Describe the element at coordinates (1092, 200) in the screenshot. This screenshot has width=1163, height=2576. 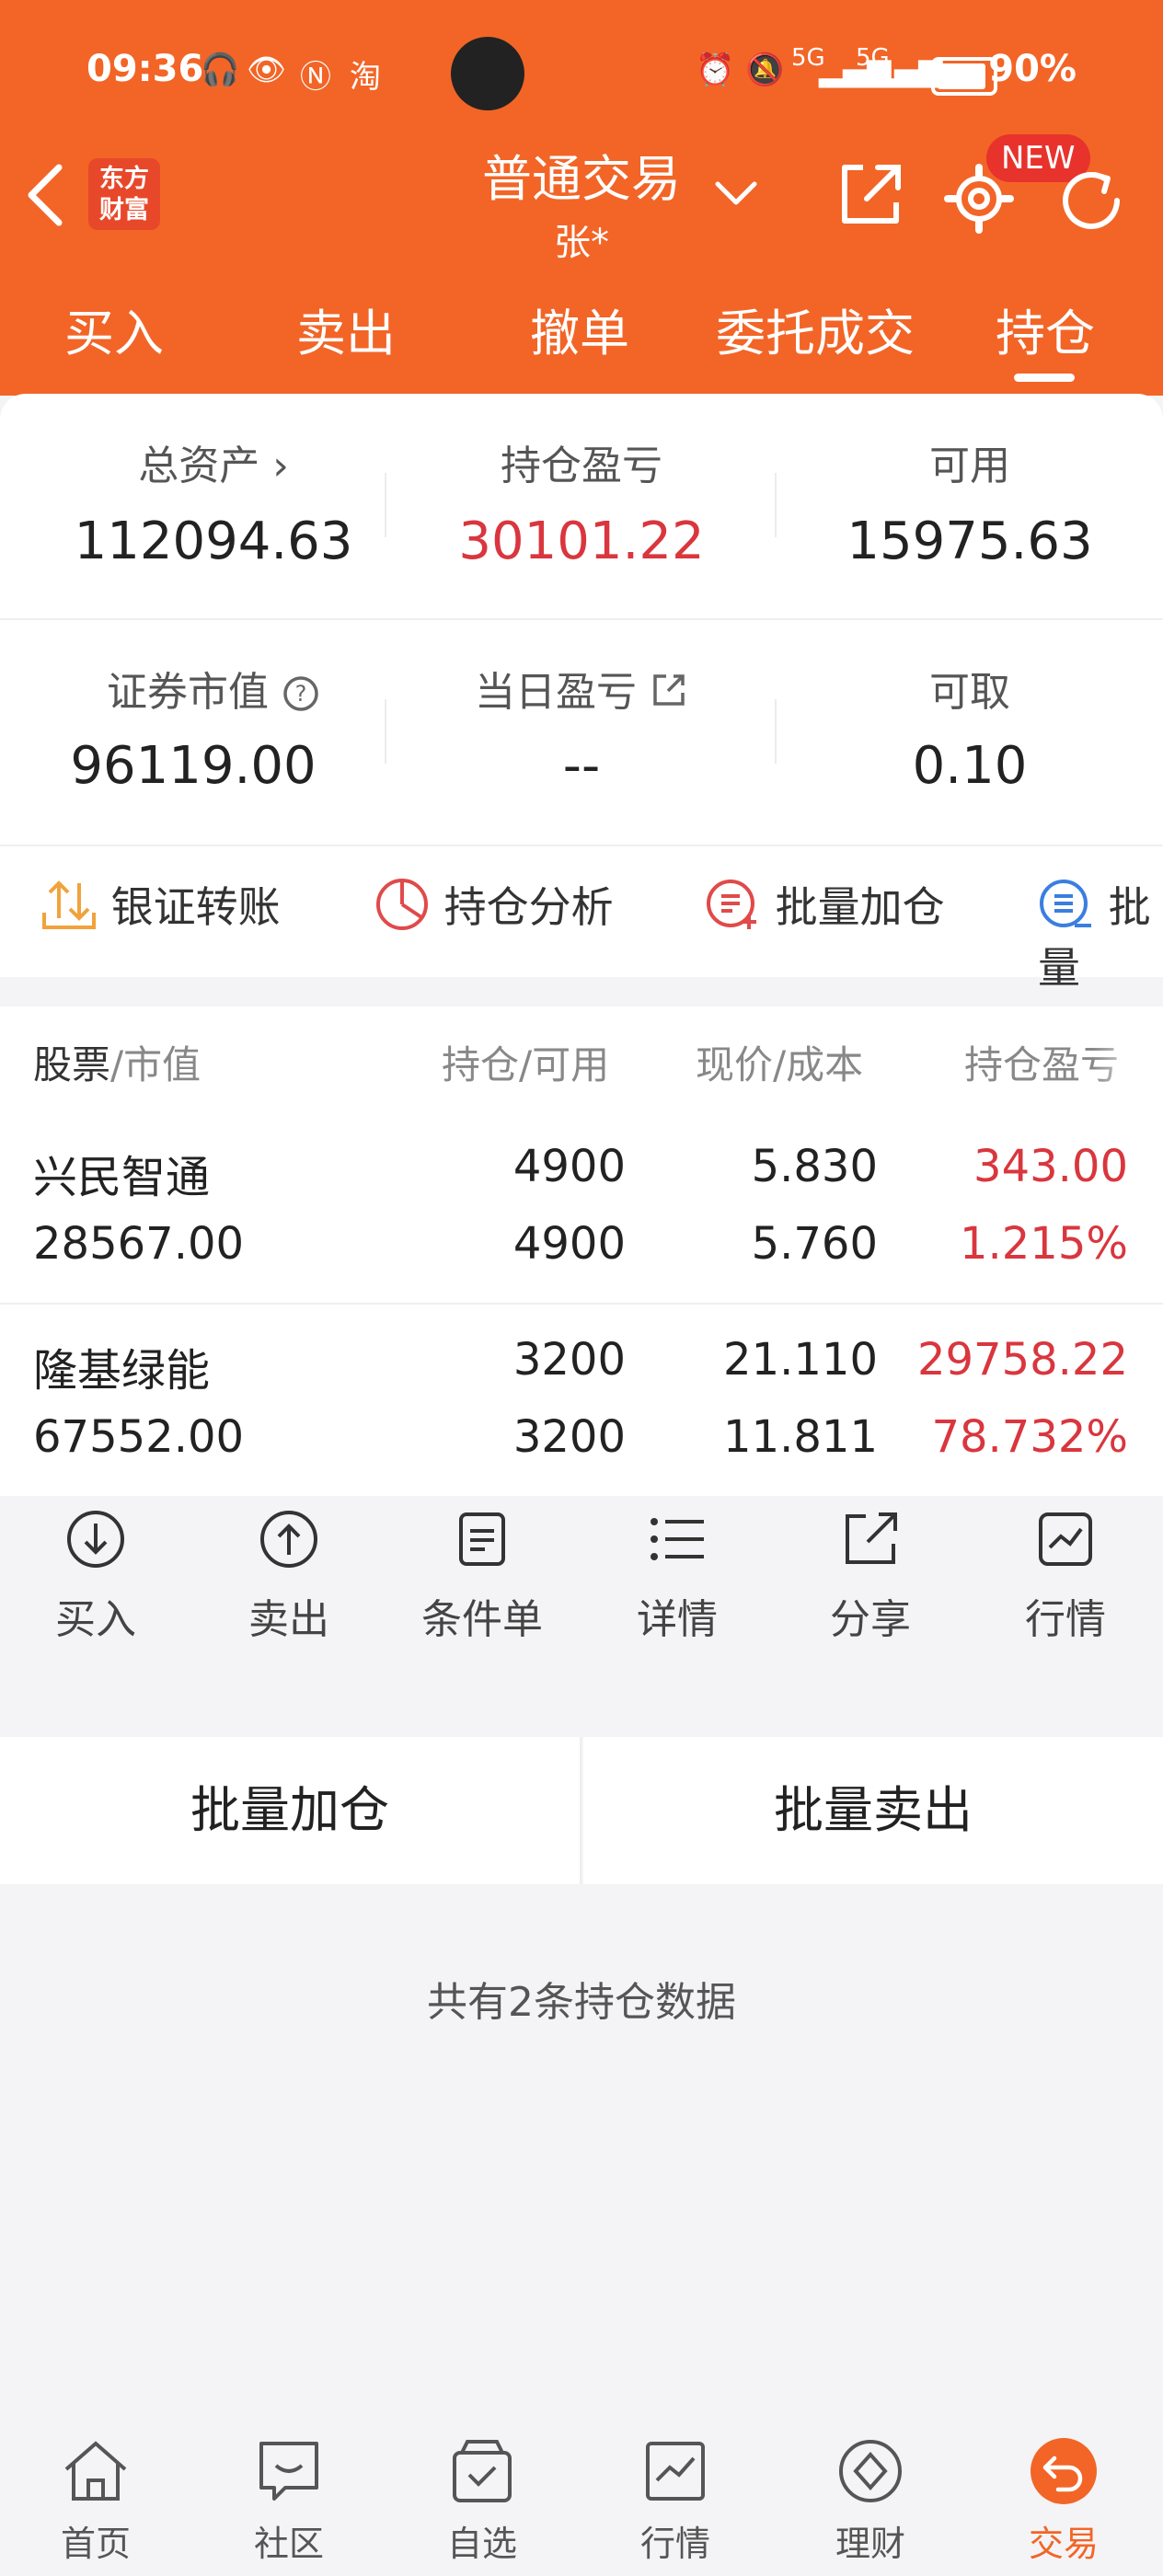
I see `refresh-icon` at that location.